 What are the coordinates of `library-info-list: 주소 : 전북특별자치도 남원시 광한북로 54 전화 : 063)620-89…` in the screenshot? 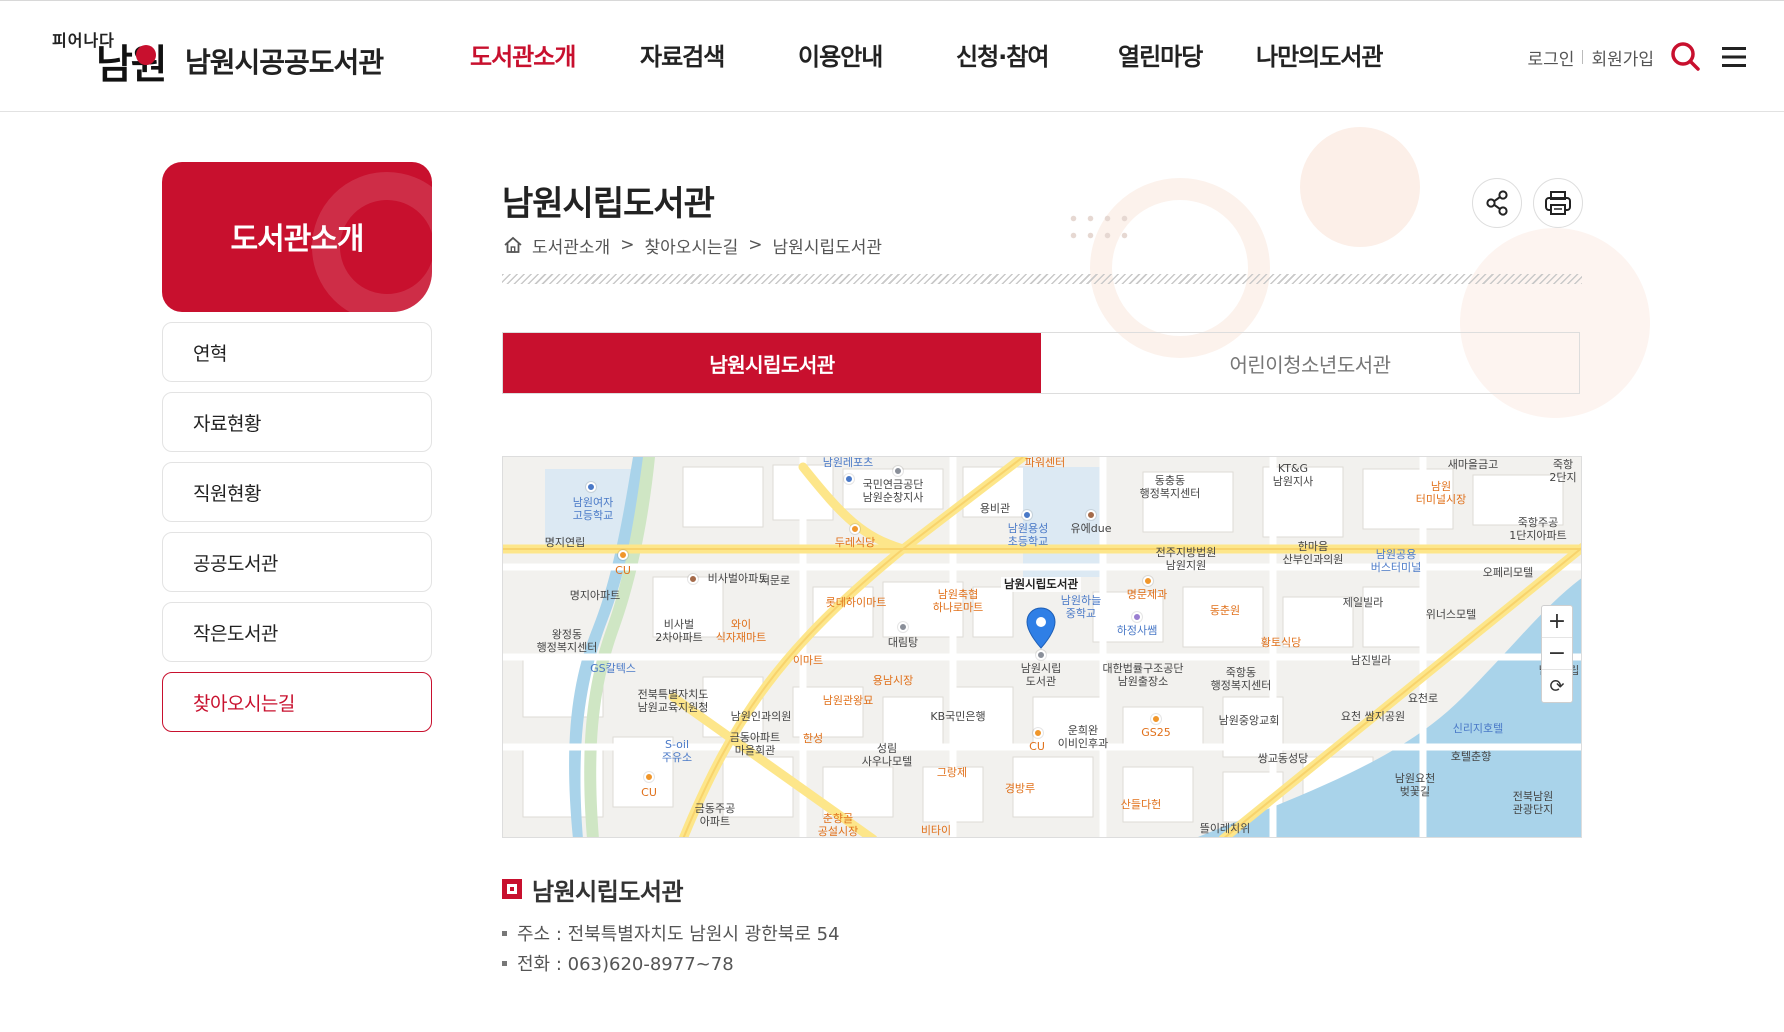 It's located at (671, 948).